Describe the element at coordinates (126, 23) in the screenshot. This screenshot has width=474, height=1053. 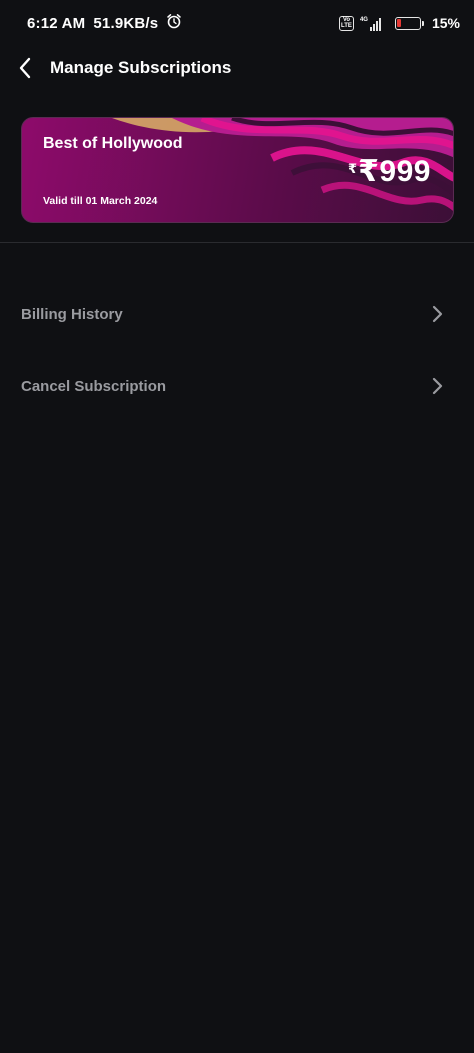
I see `network-speed: 51.9KB/s` at that location.